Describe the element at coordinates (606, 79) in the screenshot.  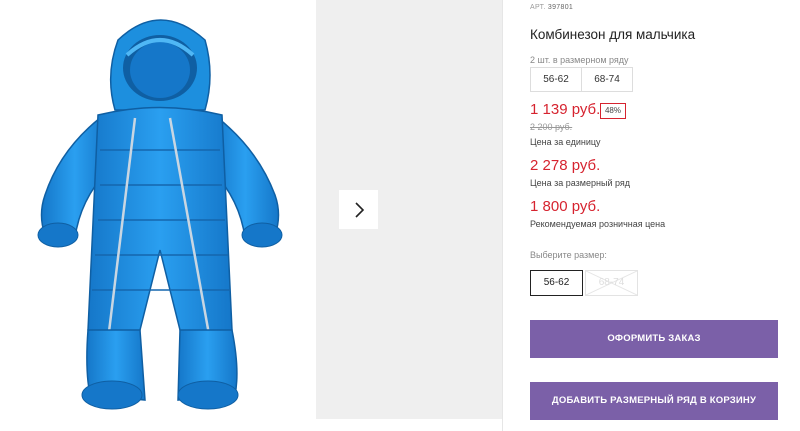
I see `range-size-item: 68-74` at that location.